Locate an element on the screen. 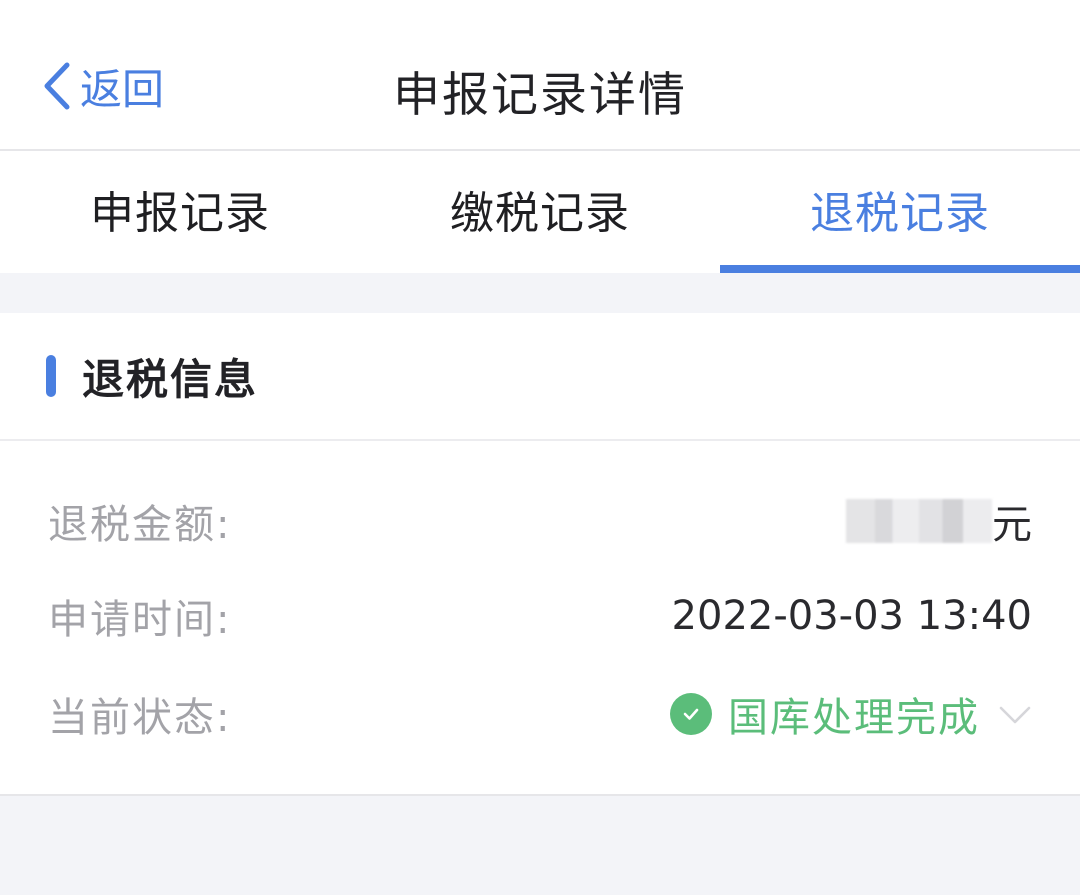  page-title: 申报记录详情 is located at coordinates (540, 95).